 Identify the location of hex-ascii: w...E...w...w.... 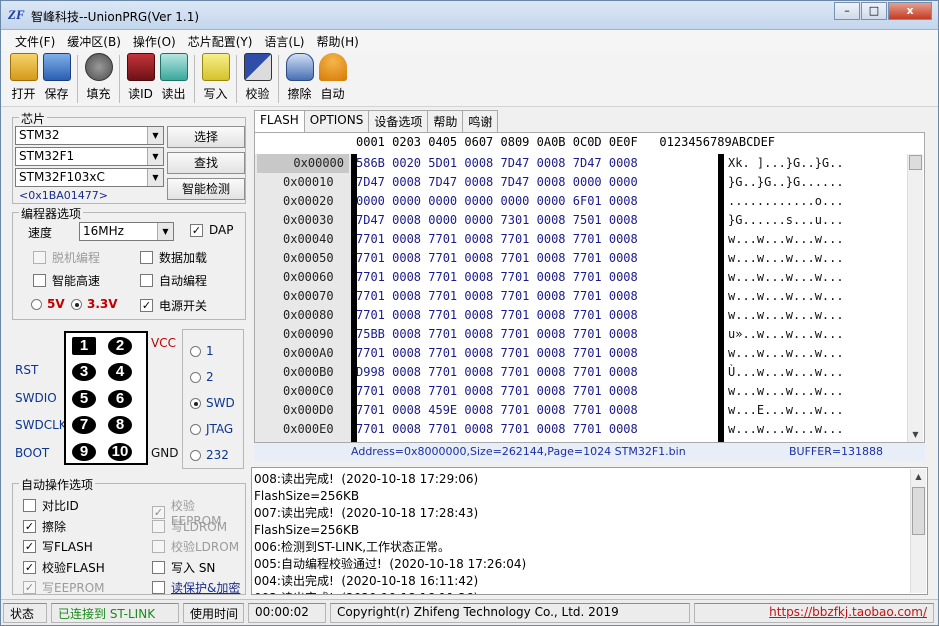
(786, 410).